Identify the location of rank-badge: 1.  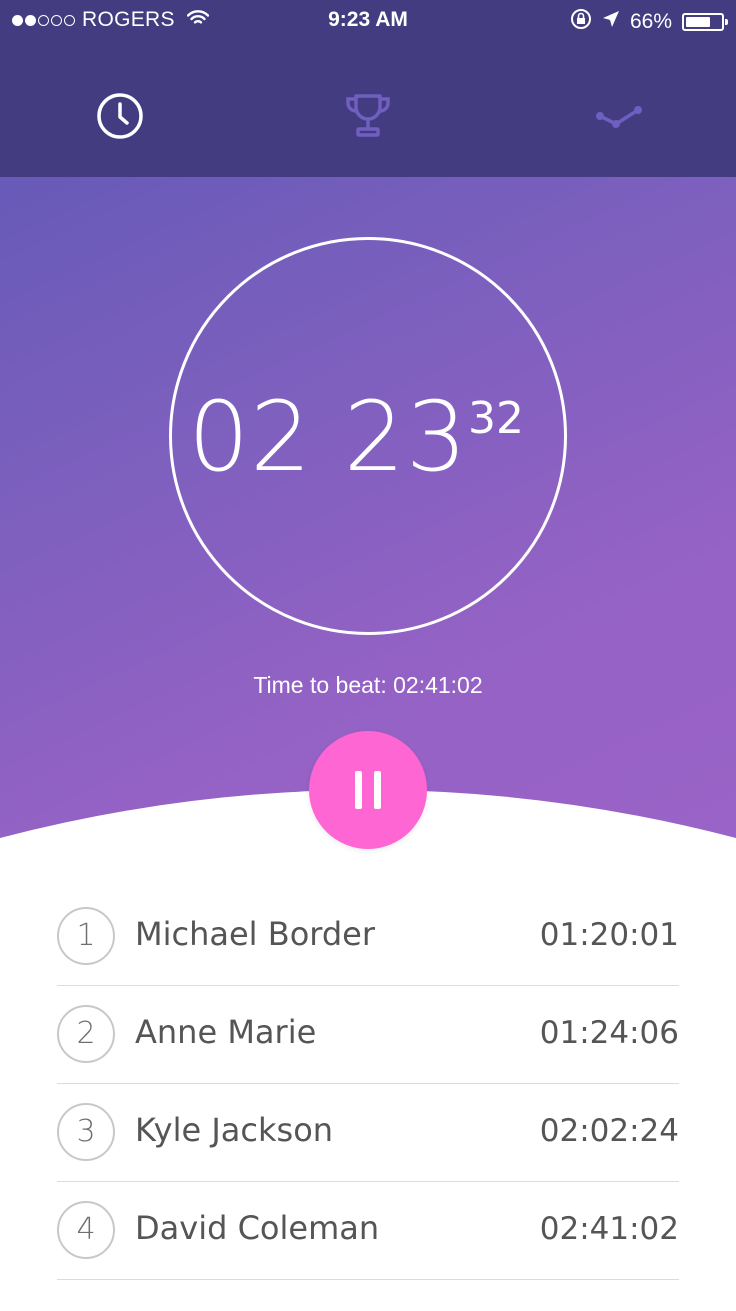
(86, 936).